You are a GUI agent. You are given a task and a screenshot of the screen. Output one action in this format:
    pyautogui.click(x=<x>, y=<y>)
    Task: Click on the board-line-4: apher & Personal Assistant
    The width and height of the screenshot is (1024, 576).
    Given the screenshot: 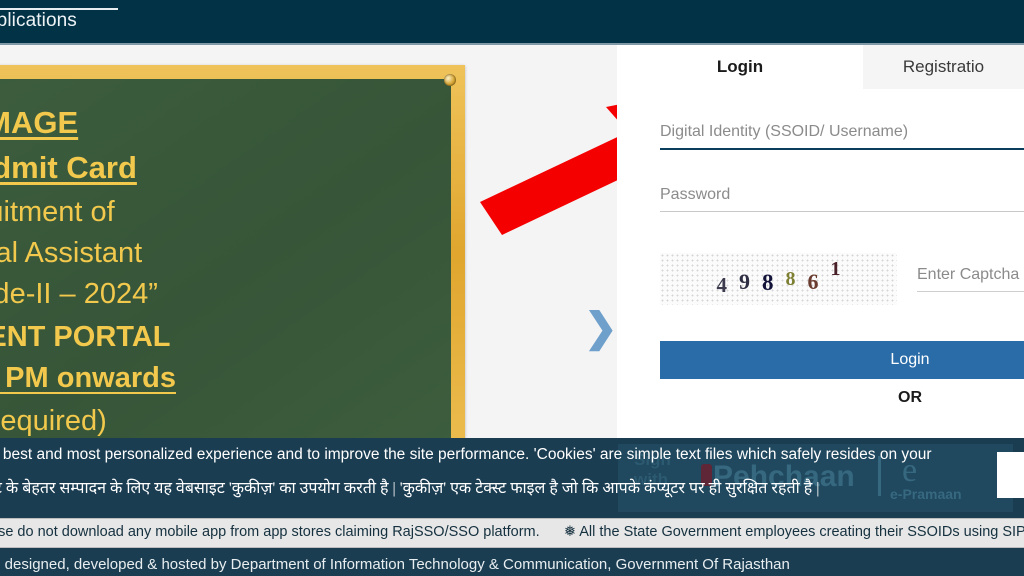 What is the action you would take?
    pyautogui.click(x=71, y=252)
    